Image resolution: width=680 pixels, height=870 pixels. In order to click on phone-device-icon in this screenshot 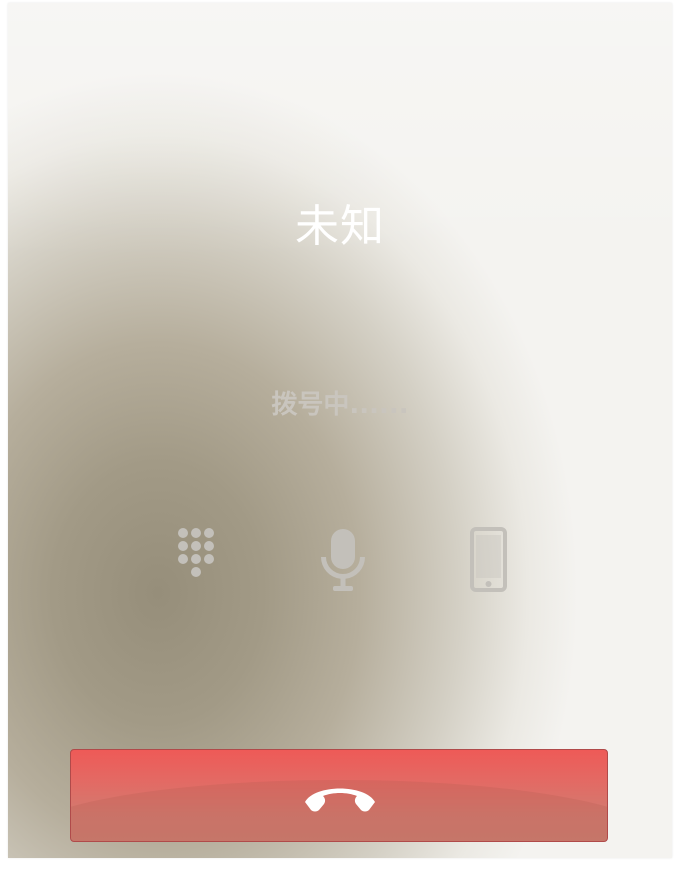, I will do `click(488, 559)`.